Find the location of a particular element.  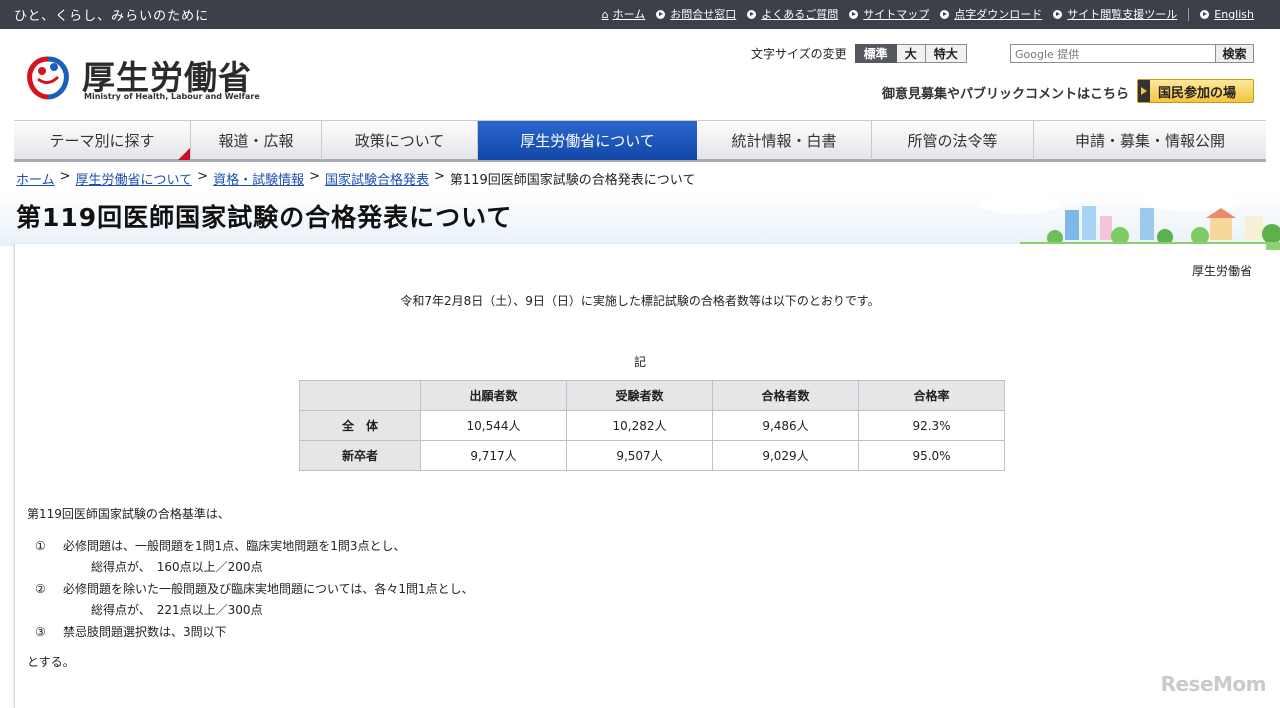

breadcrumb-current: 第119回医師国家試験の合格発表について is located at coordinates (572, 180).